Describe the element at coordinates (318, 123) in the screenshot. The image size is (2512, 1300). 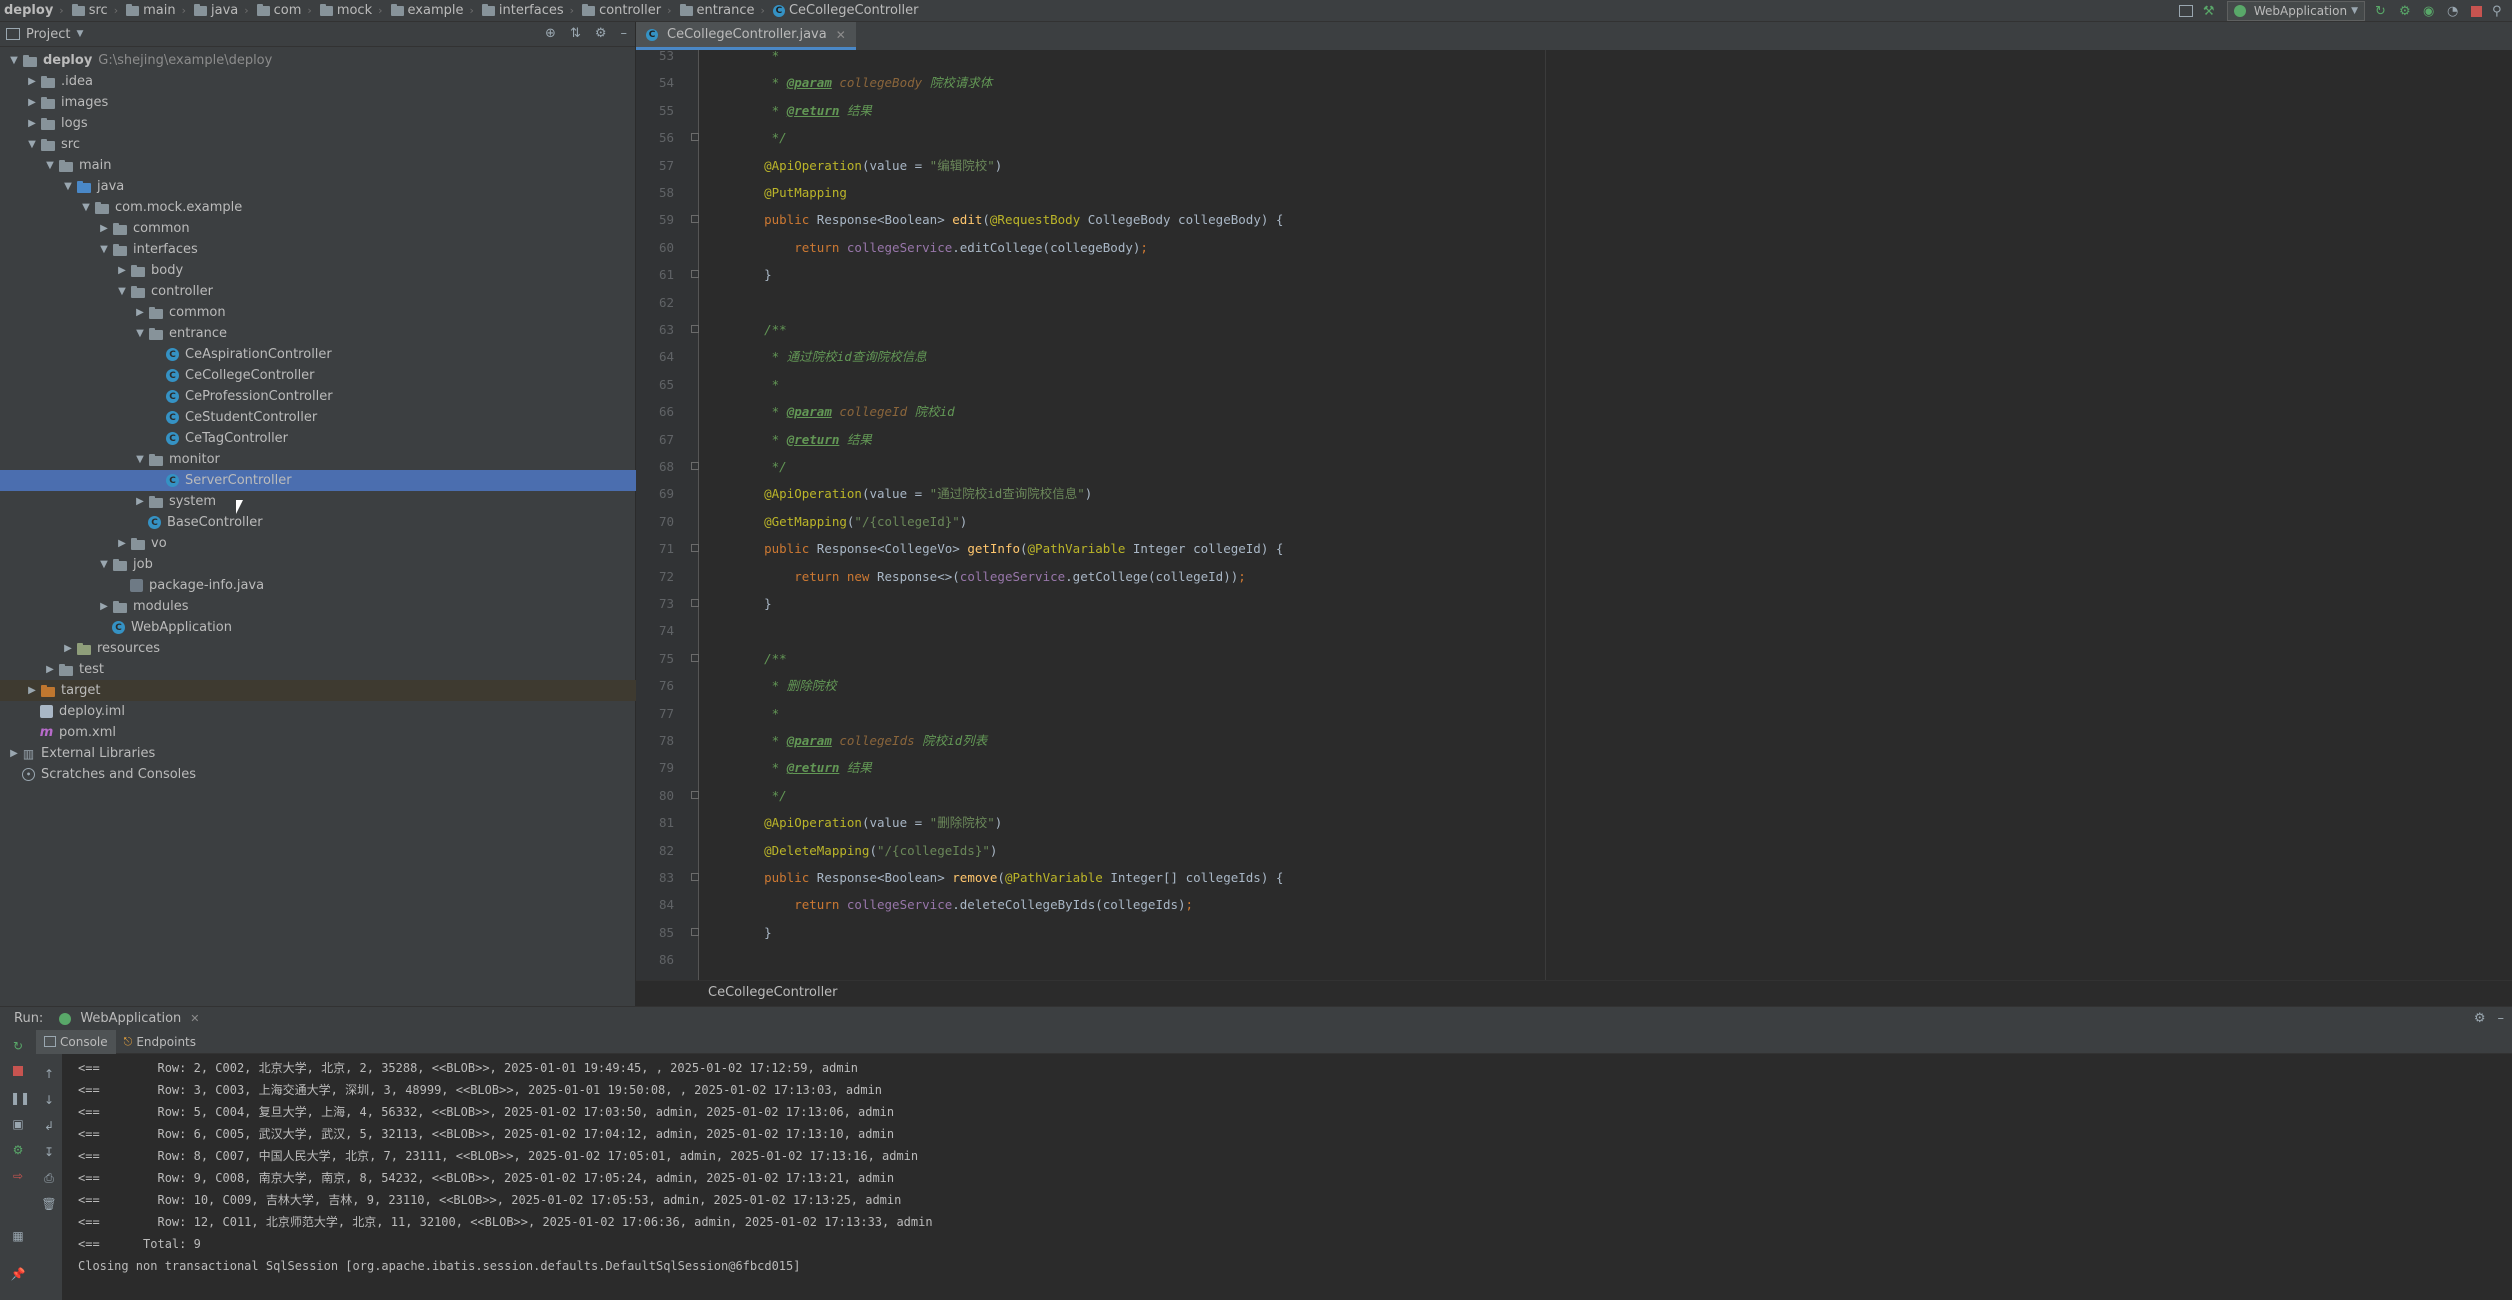
I see `tree-item: ▶ logs` at that location.